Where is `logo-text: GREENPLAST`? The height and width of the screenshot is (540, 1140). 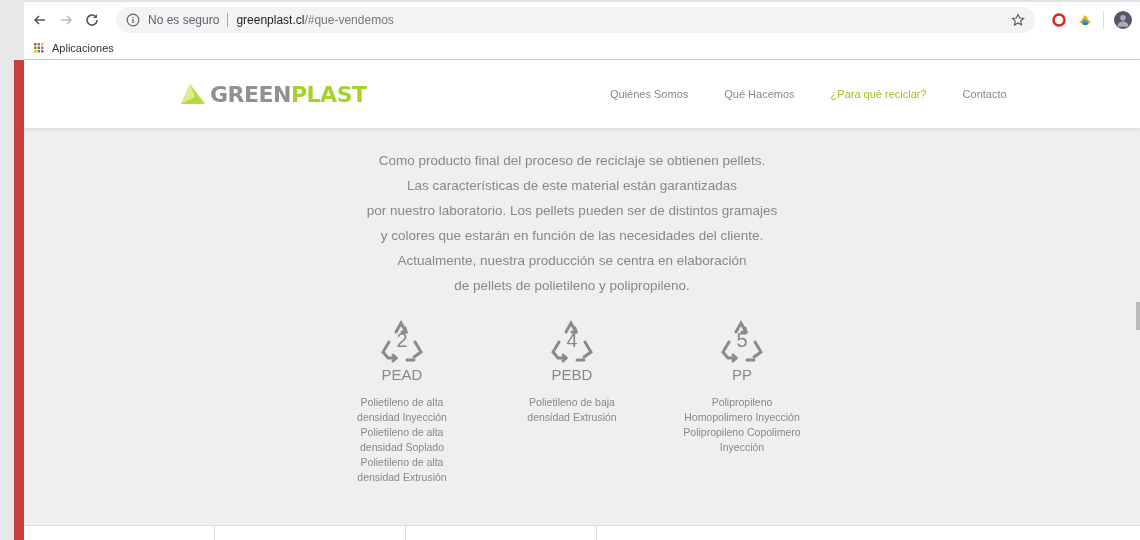 logo-text: GREENPLAST is located at coordinates (288, 94).